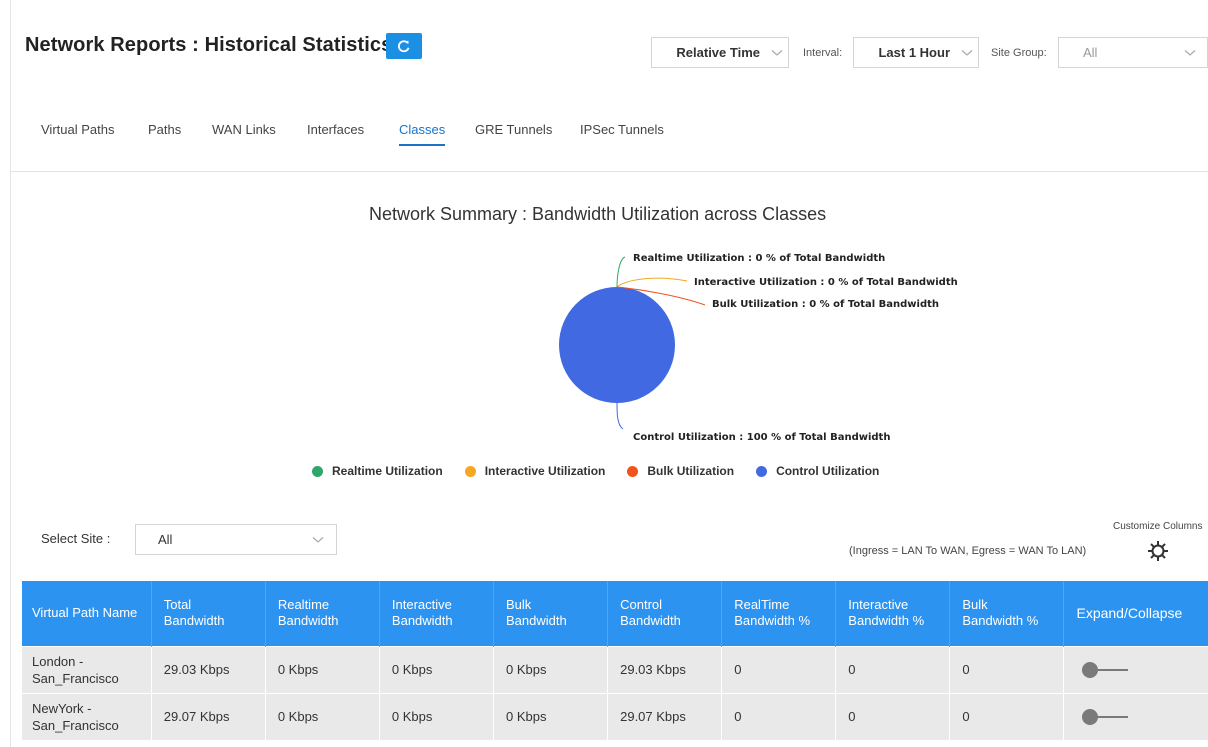 The height and width of the screenshot is (747, 1208). What do you see at coordinates (617, 345) in the screenshot?
I see `pie-slice-control` at bounding box center [617, 345].